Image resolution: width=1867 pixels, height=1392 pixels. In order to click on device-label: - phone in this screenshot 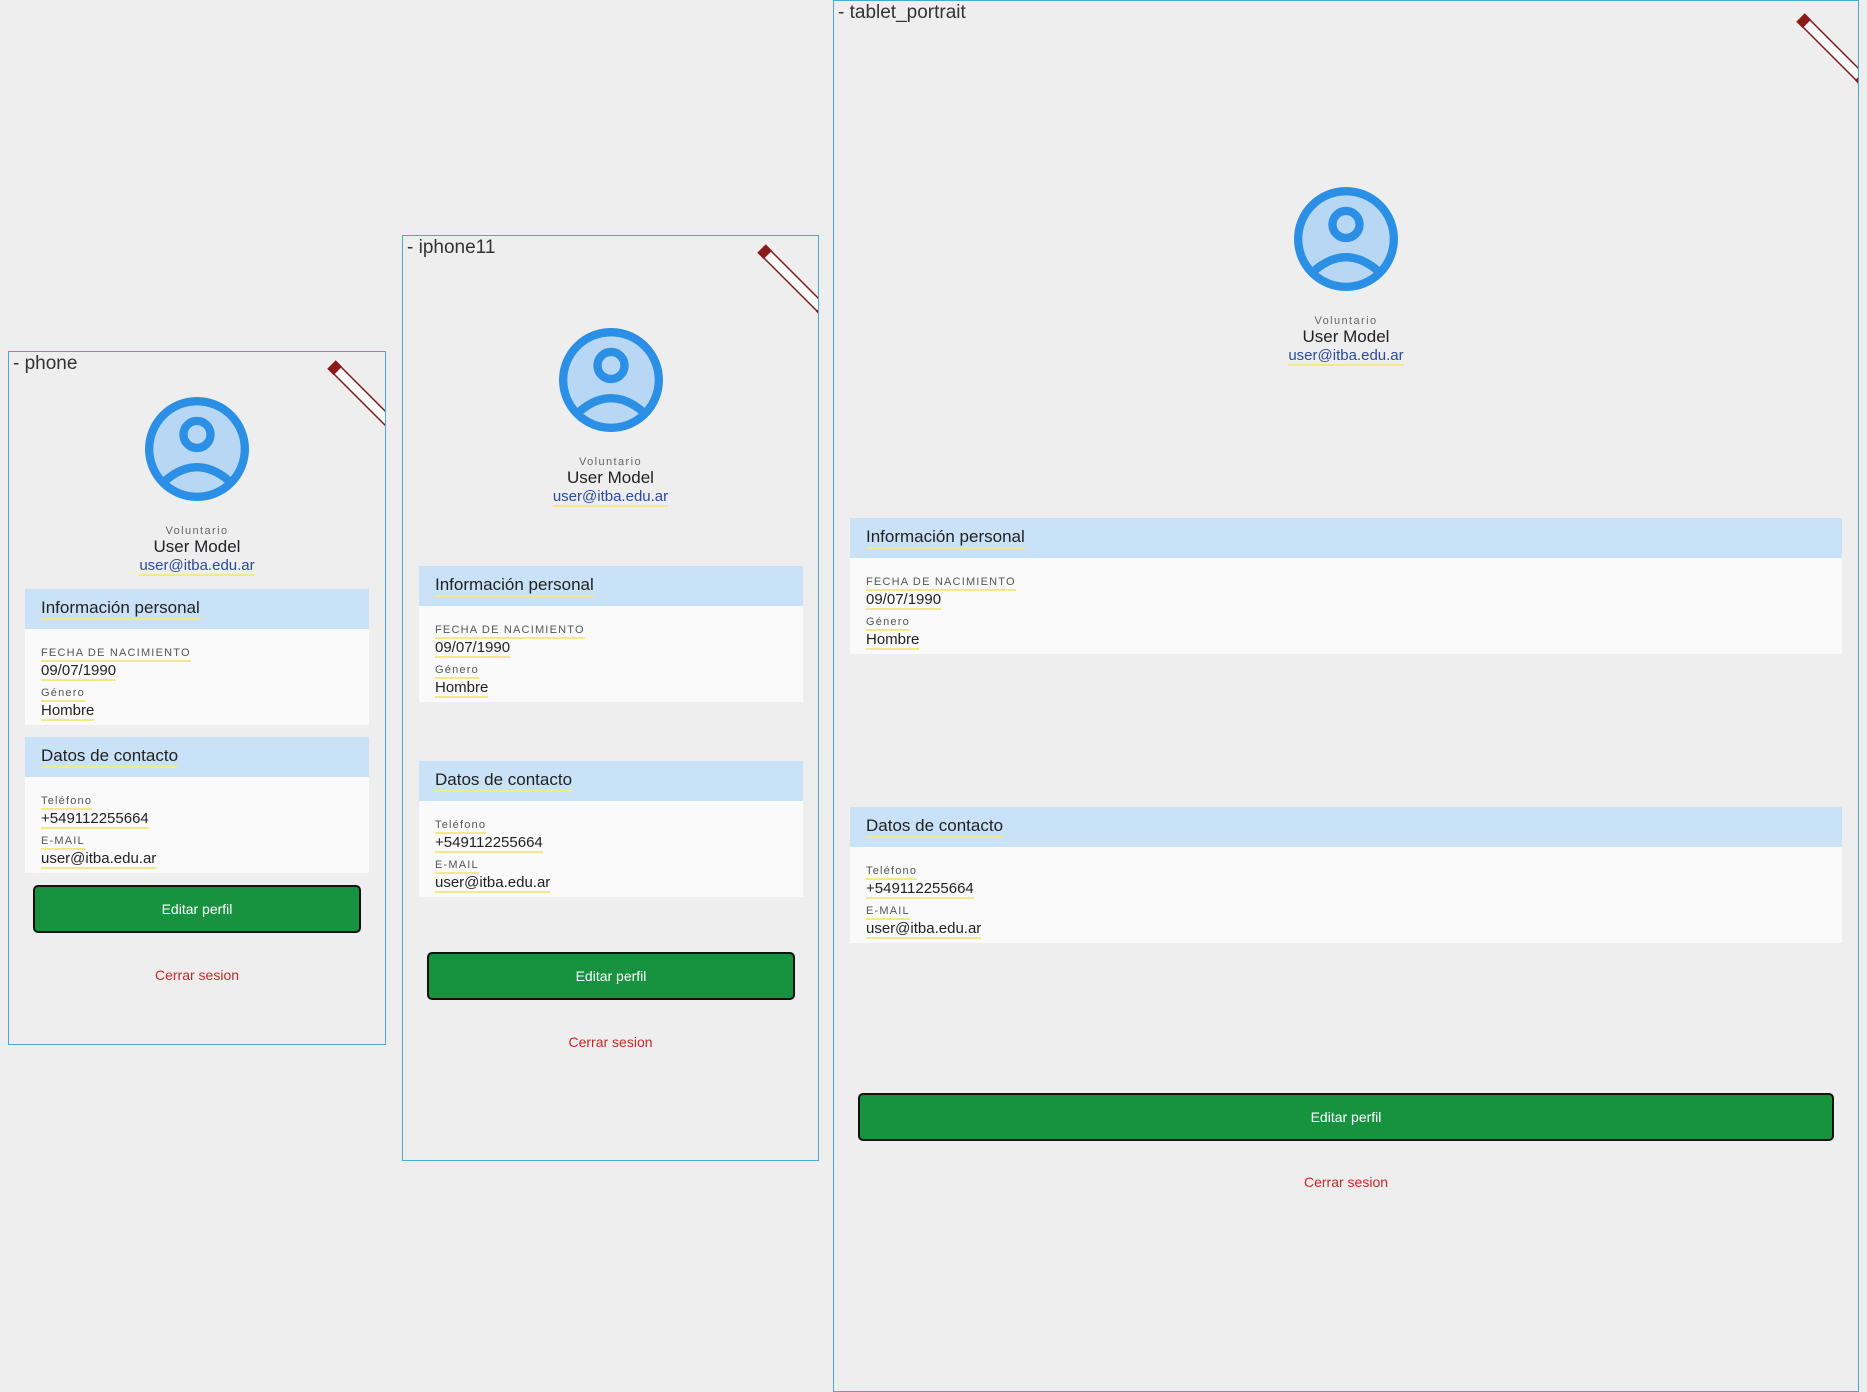, I will do `click(45, 363)`.